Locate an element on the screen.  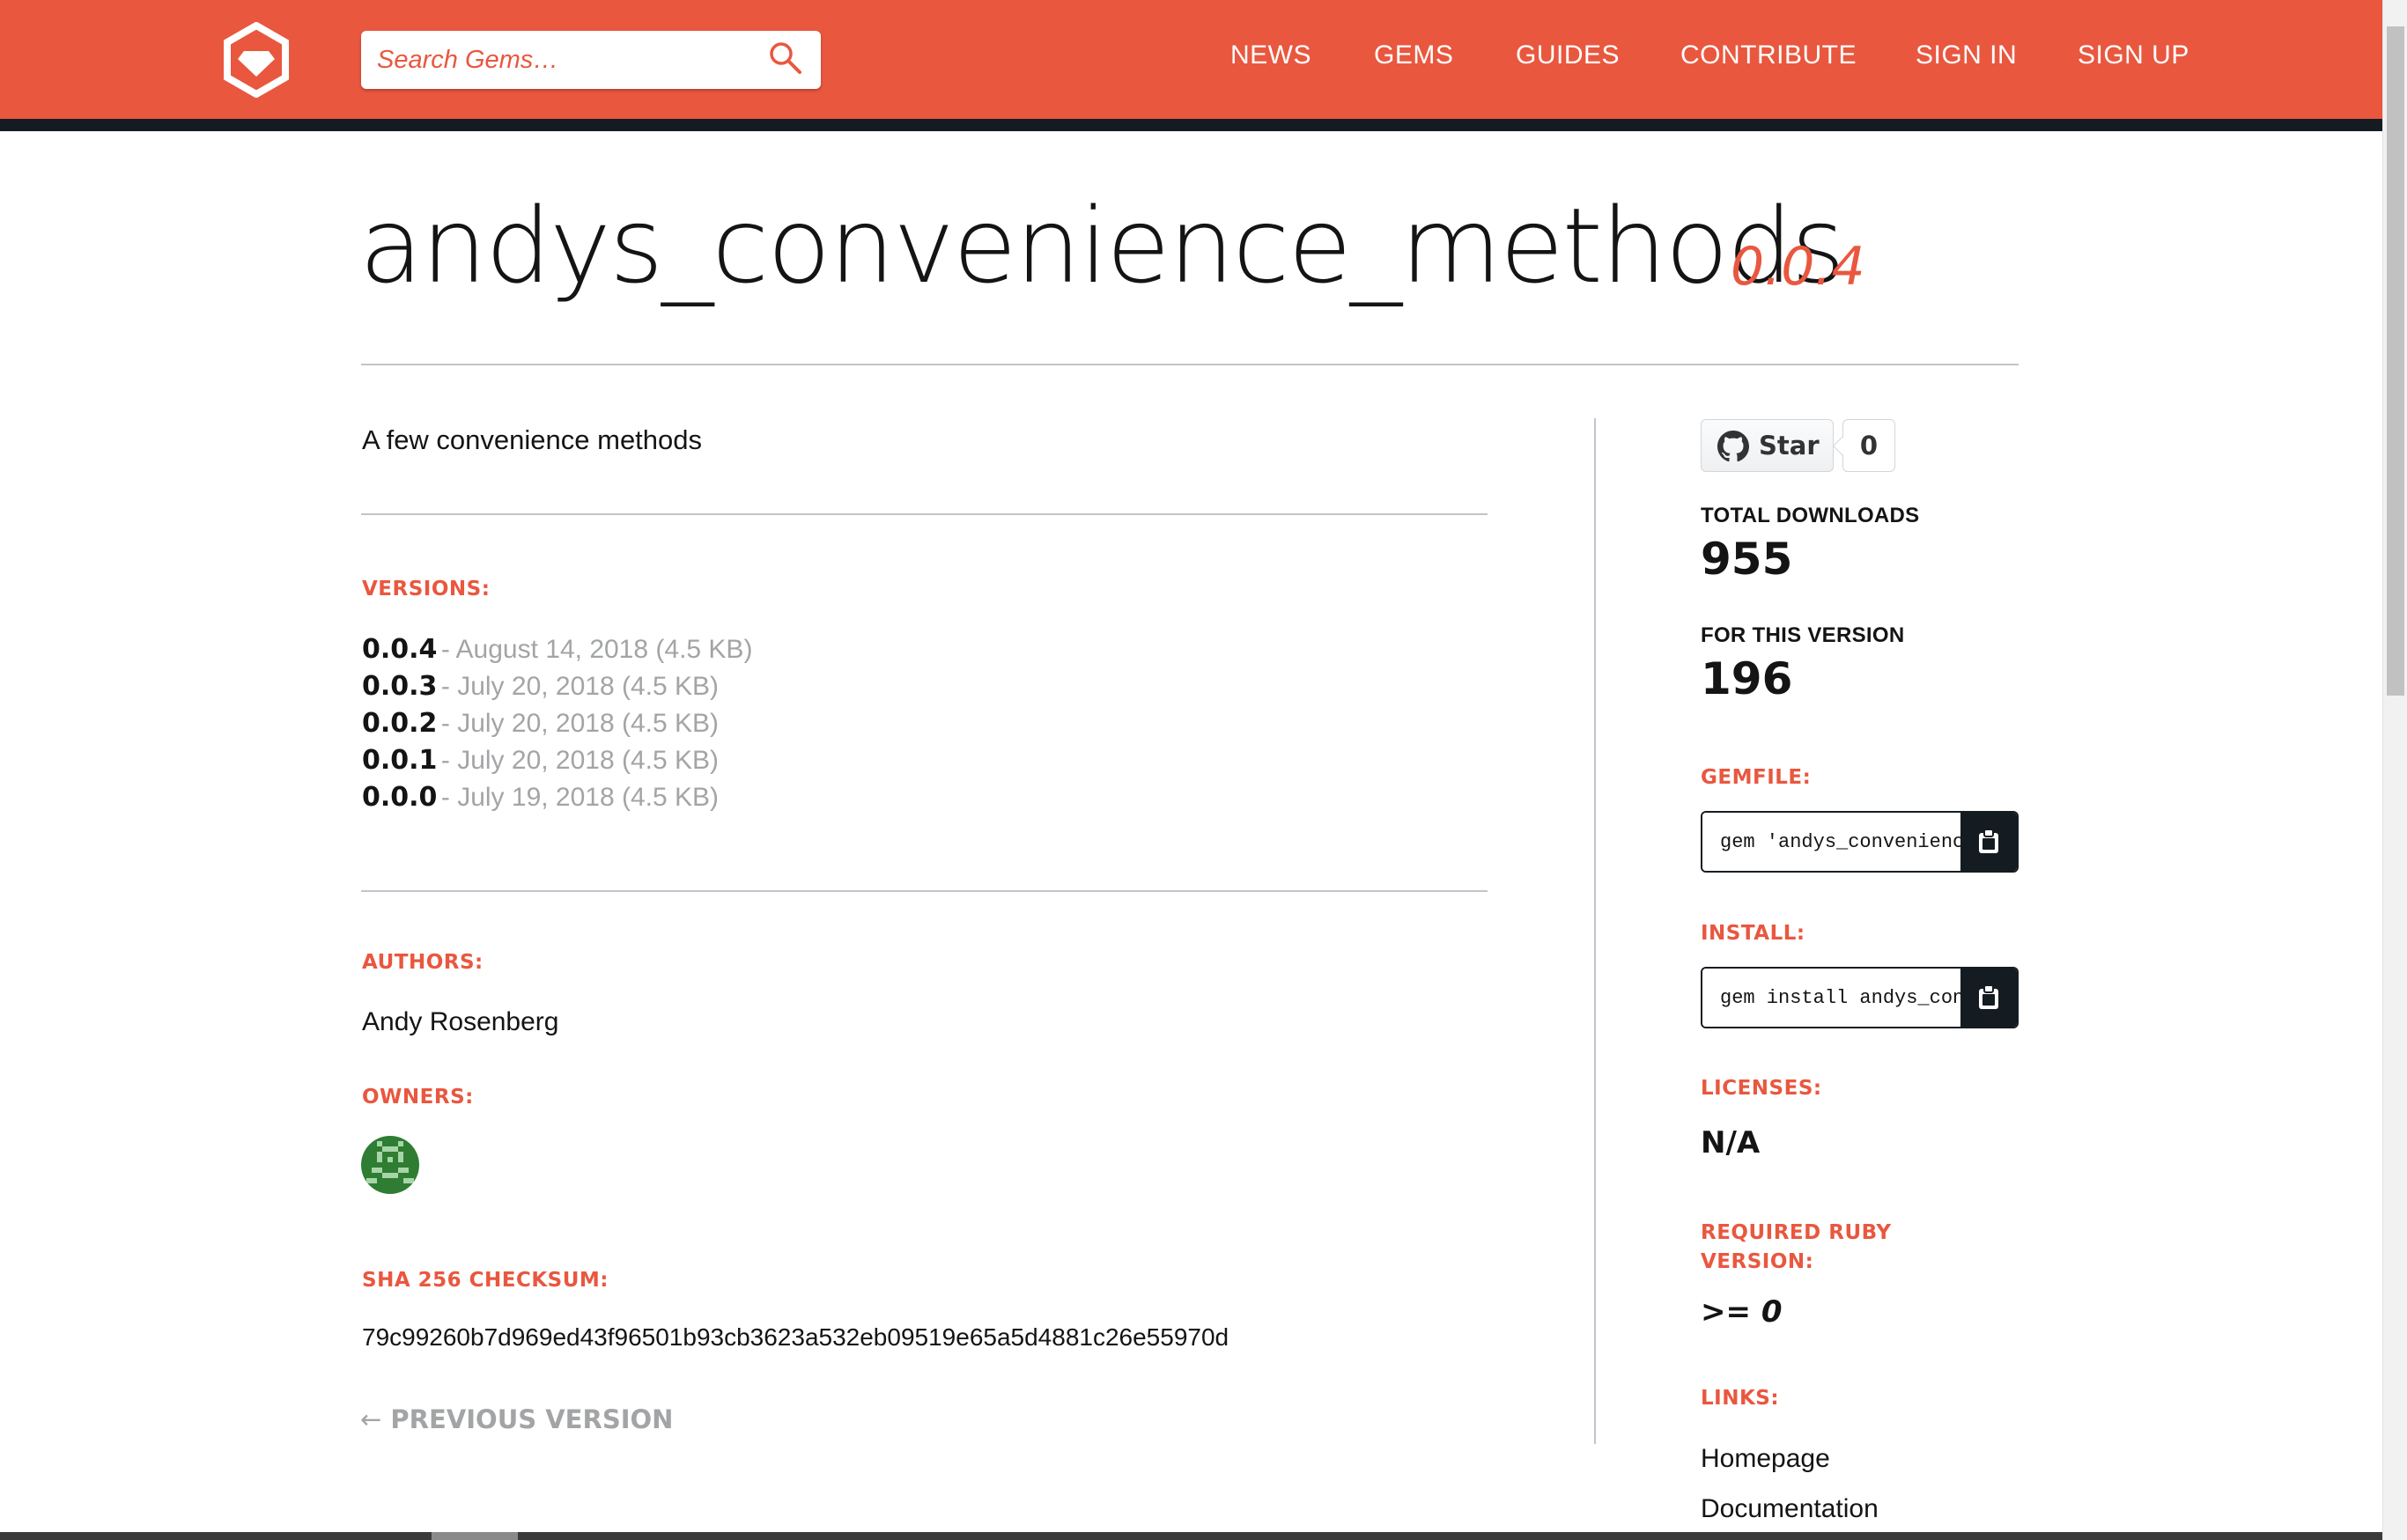
version-link: 0.0.3 is located at coordinates (399, 686).